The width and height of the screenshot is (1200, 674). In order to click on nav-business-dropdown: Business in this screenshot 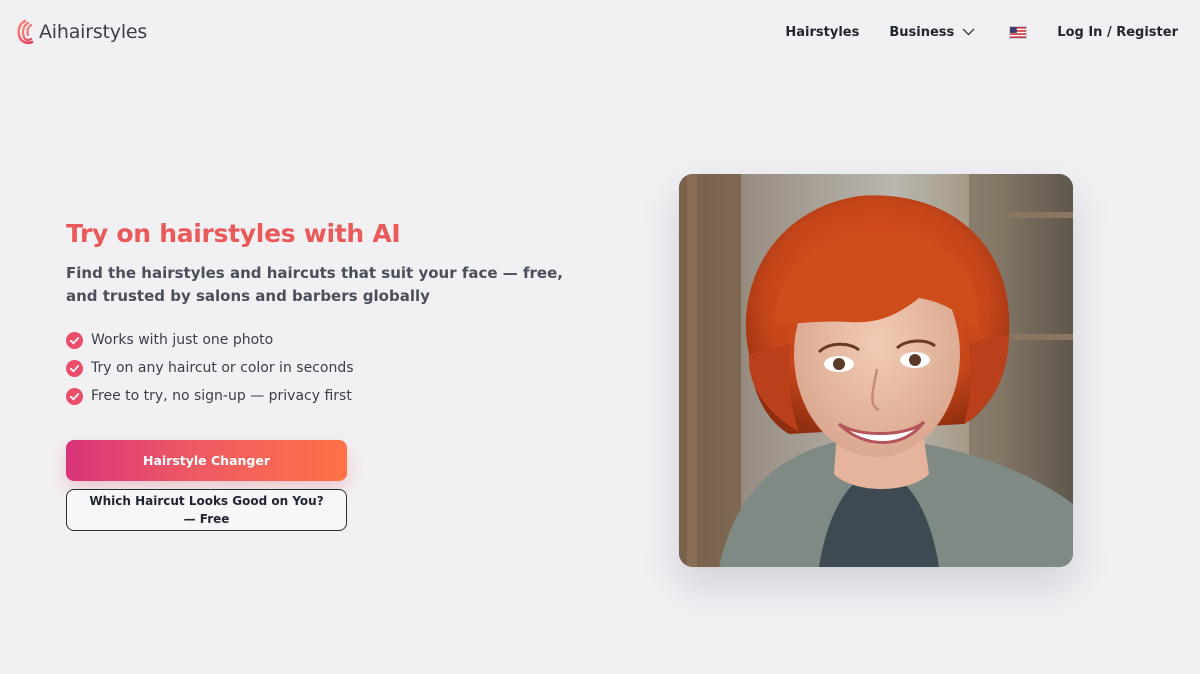, I will do `click(932, 32)`.